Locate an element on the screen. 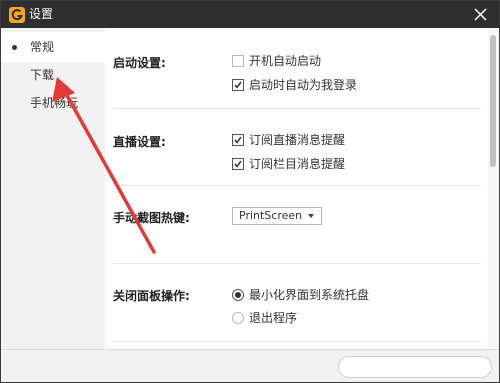  close-panel-title: 关闭面板操作: is located at coordinates (151, 296).